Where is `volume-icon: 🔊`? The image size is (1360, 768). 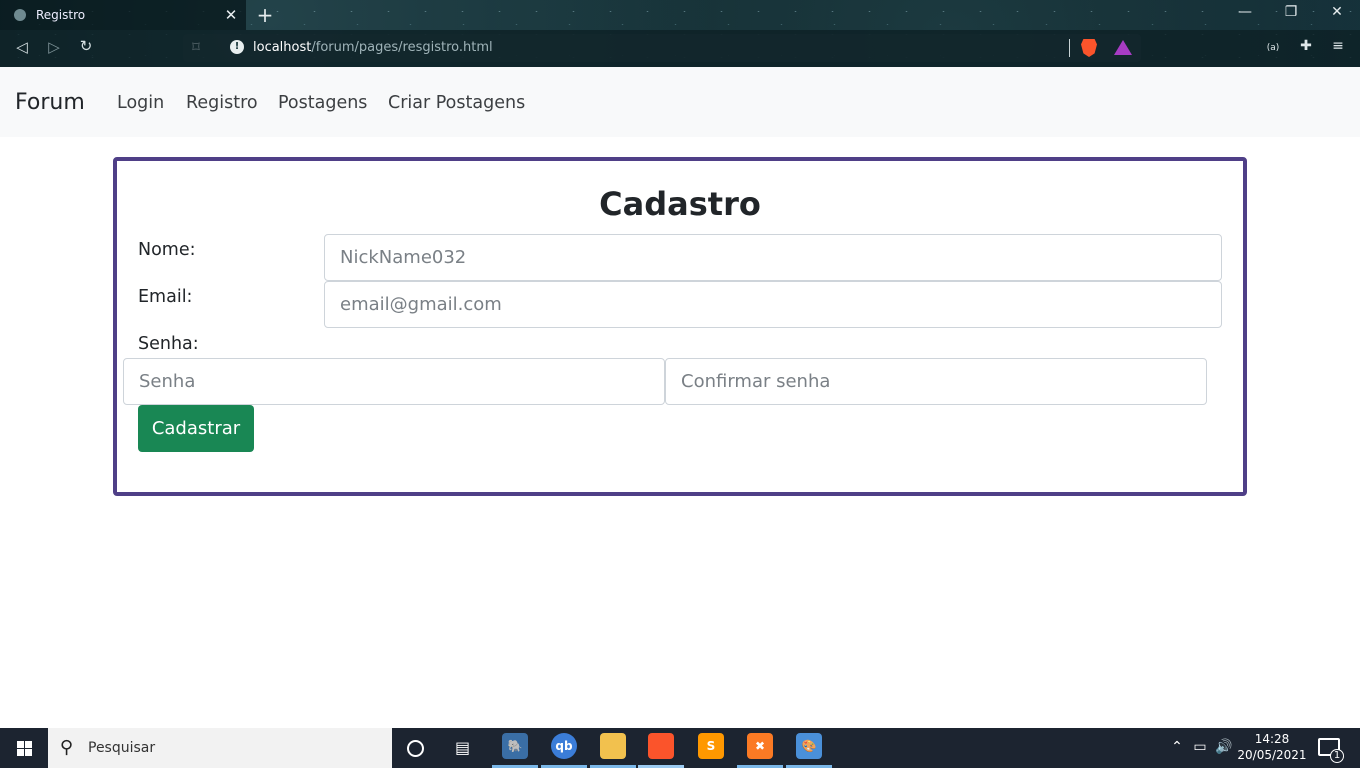
volume-icon: 🔊 is located at coordinates (1224, 747).